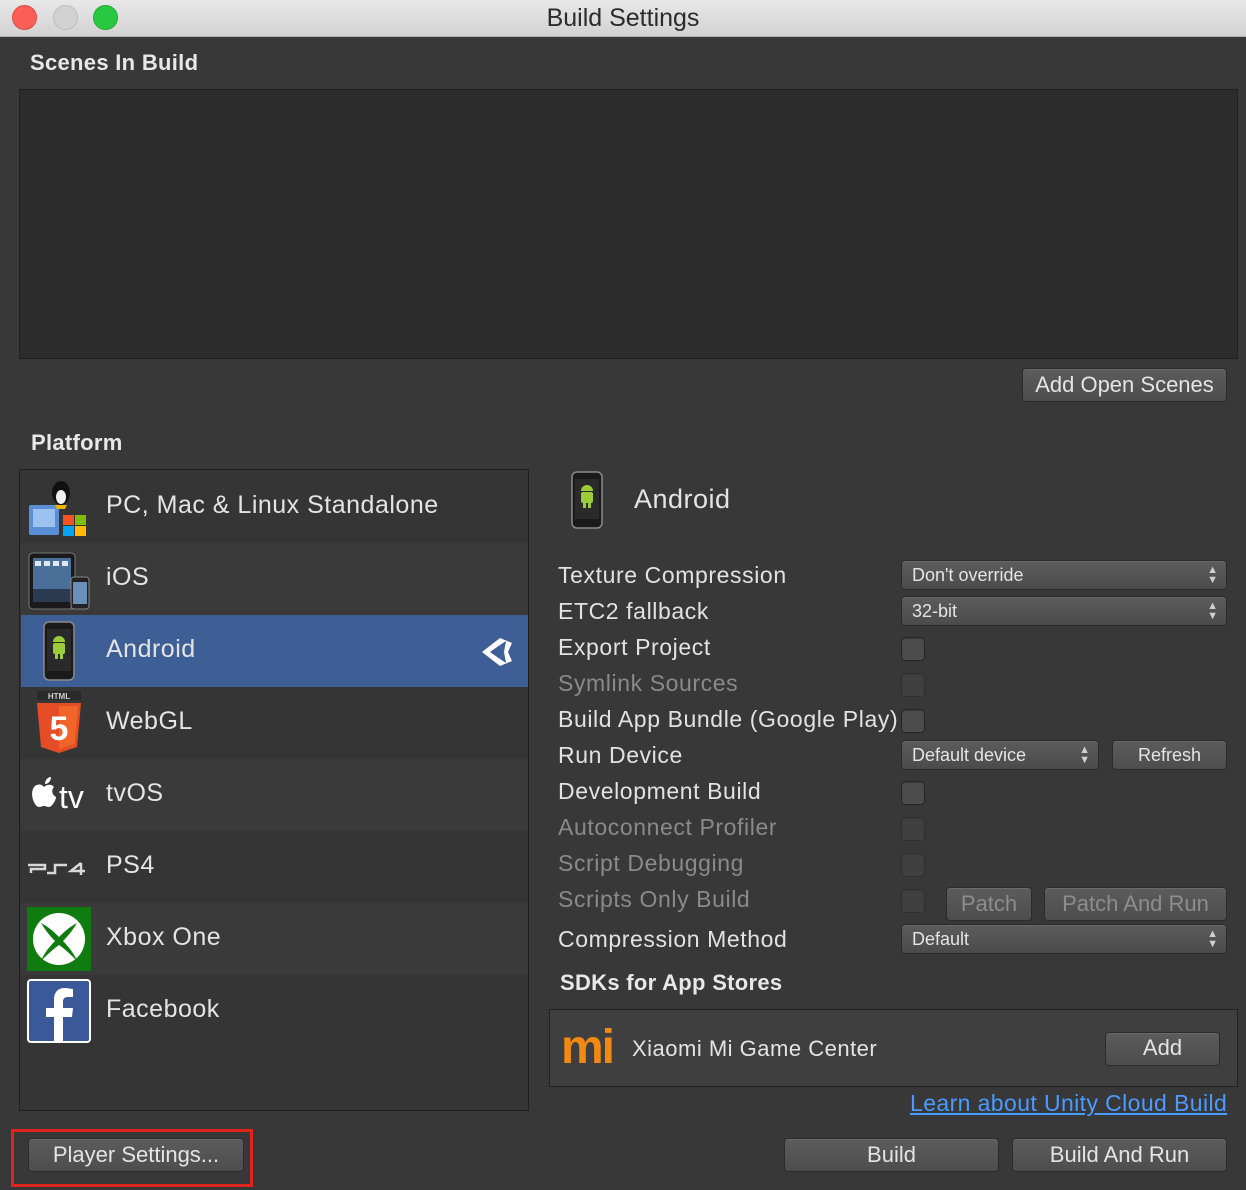  Describe the element at coordinates (673, 939) in the screenshot. I see `compression-method-label: Compression Method` at that location.